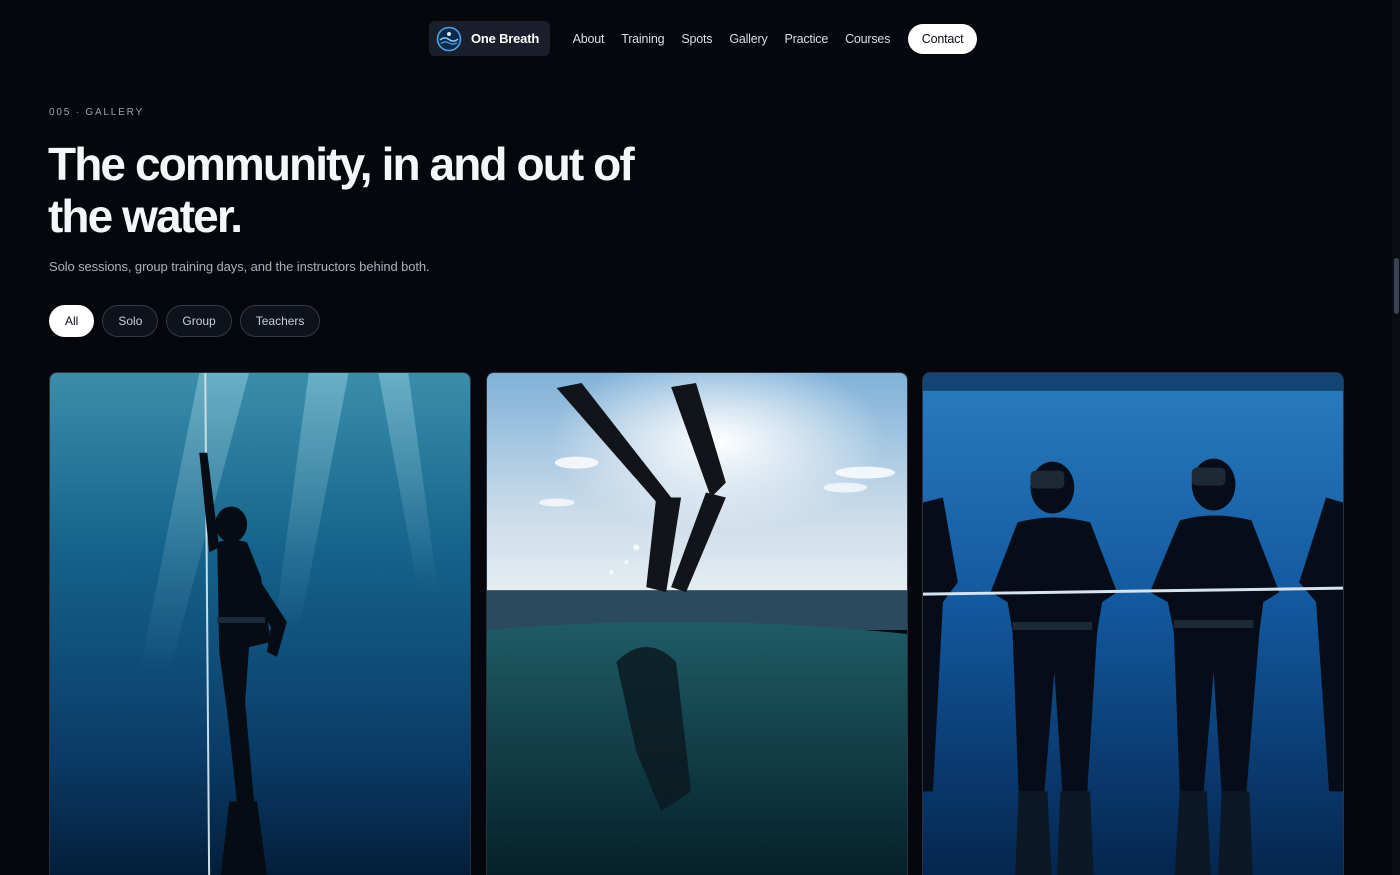  What do you see at coordinates (341, 190) in the screenshot?
I see `page-title: The community, in and out of the water.` at bounding box center [341, 190].